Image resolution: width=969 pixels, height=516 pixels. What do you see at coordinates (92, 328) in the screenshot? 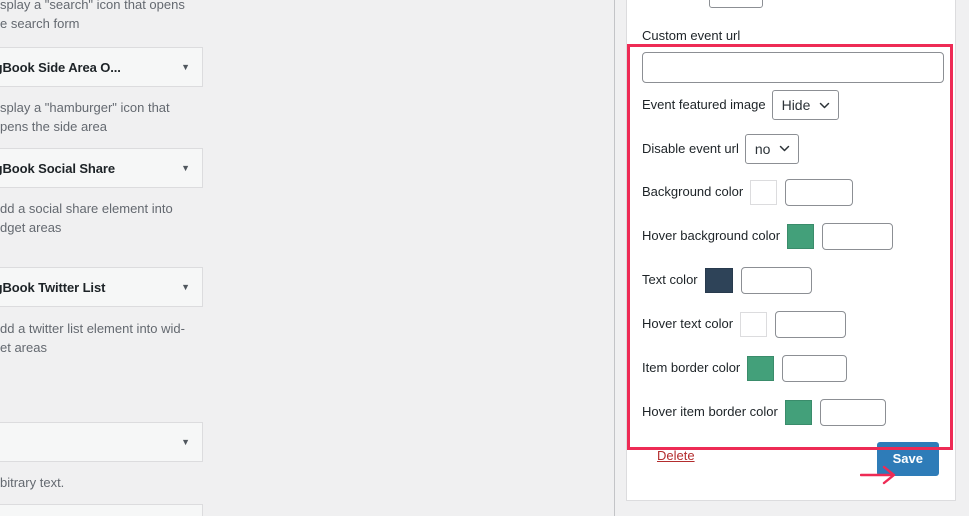
I see `widget-description-line: dd a twitter list element into wid-` at bounding box center [92, 328].